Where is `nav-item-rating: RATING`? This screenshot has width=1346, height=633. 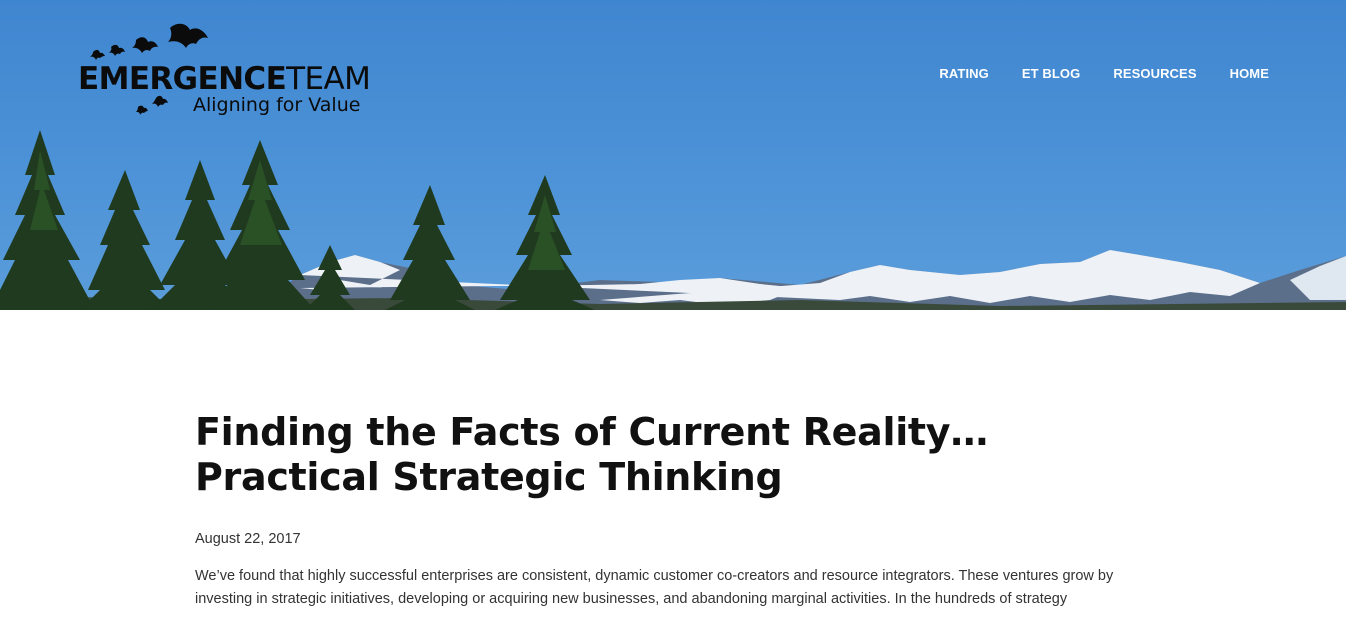 nav-item-rating: RATING is located at coordinates (963, 73).